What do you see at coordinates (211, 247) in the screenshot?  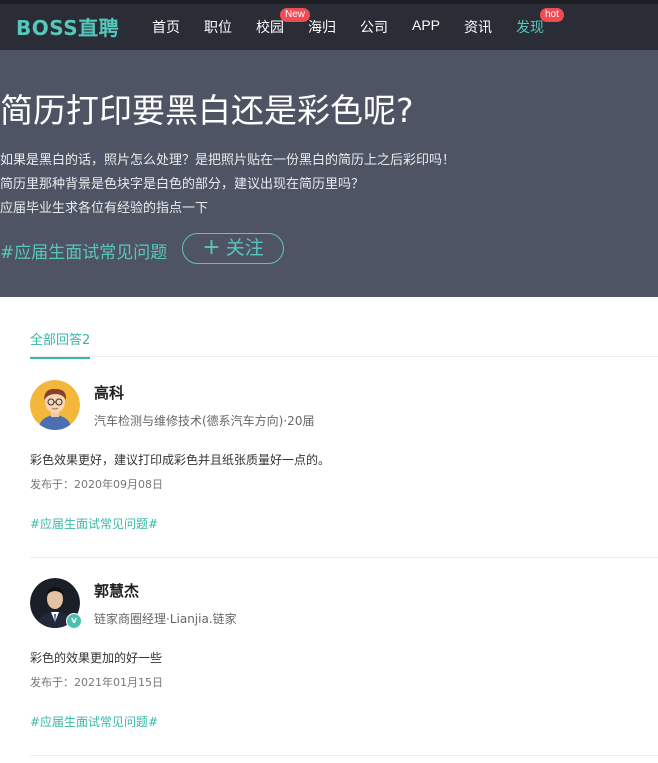 I see `plus-icon: +` at bounding box center [211, 247].